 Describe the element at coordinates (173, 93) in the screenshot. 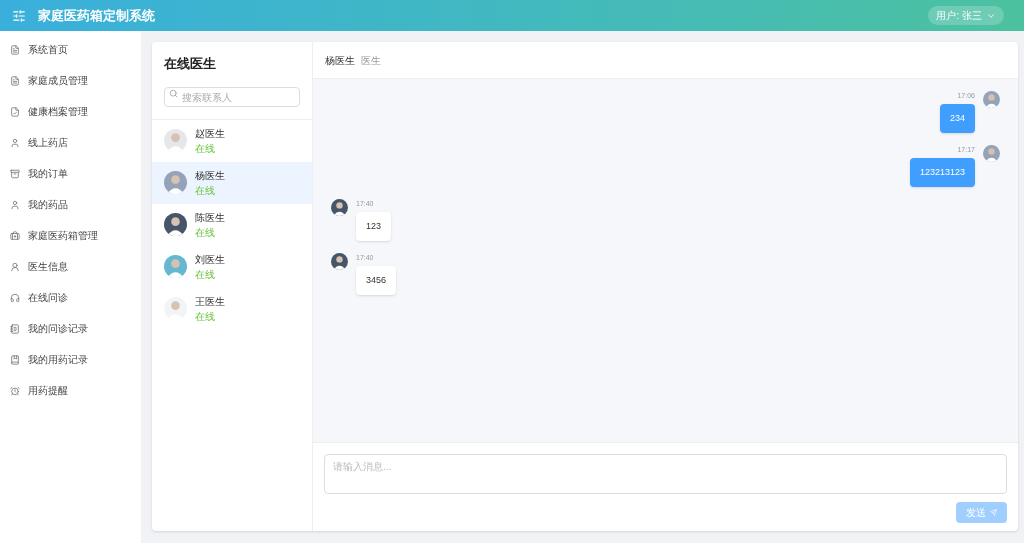

I see `search-icon` at that location.